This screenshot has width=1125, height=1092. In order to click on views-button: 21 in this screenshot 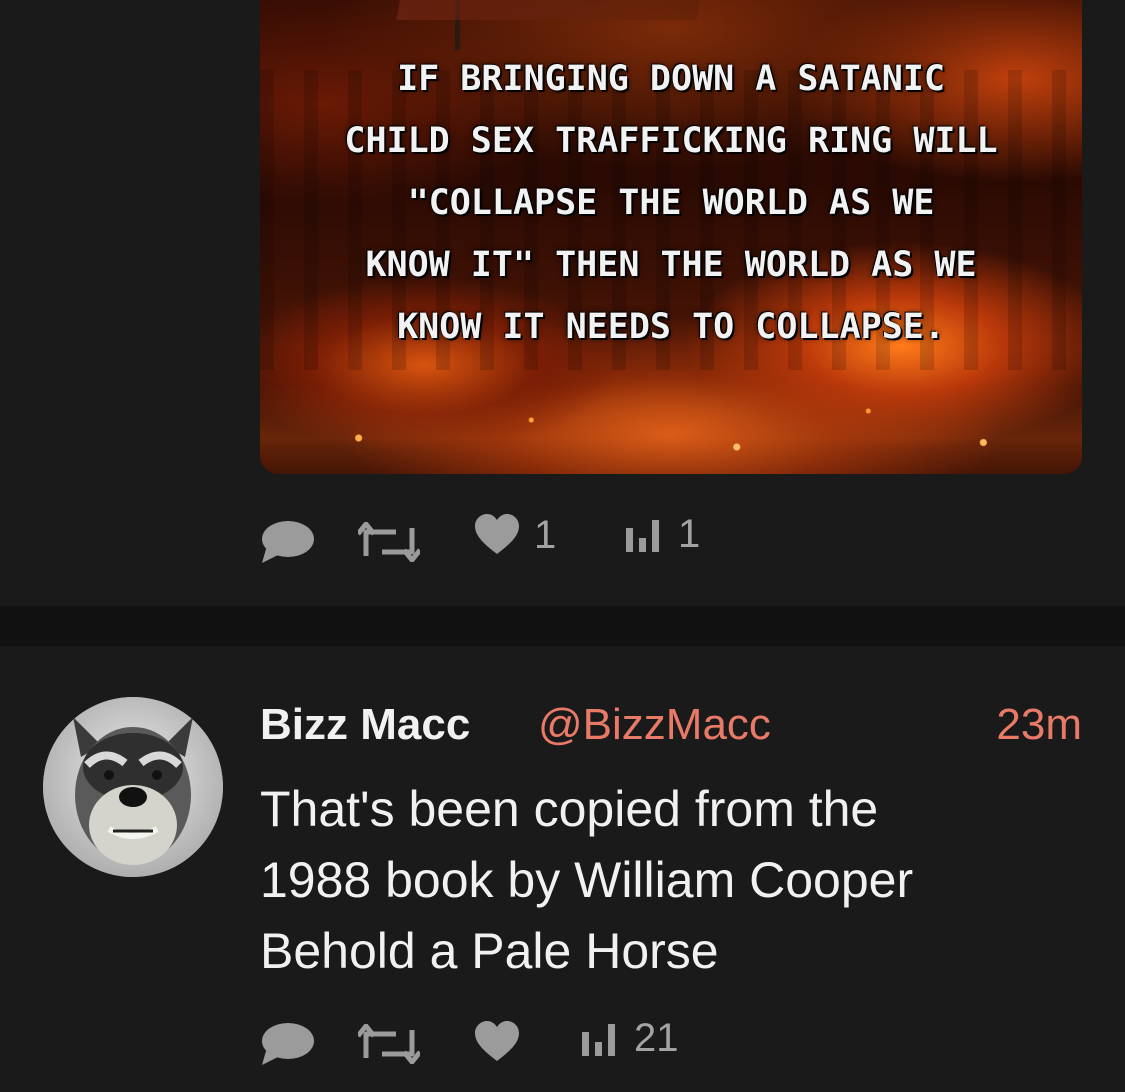, I will do `click(629, 1038)`.